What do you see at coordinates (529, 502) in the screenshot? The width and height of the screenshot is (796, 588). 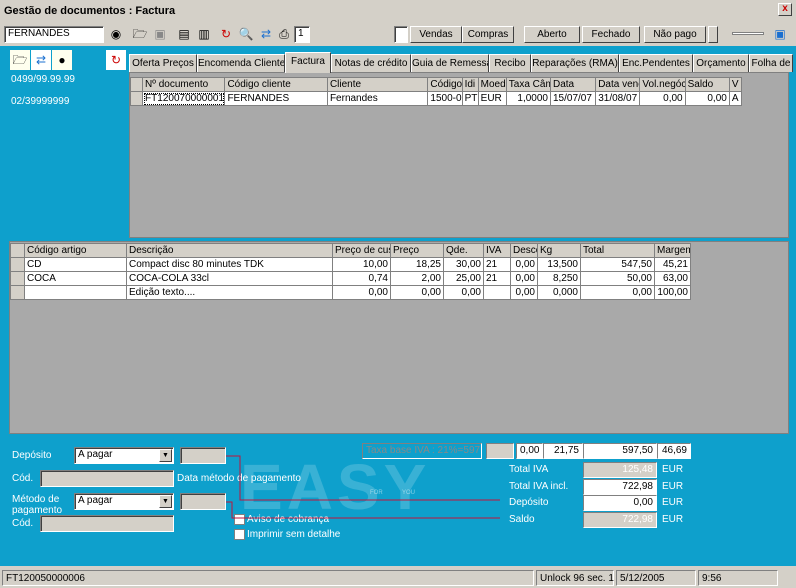 I see `deposito-total-label: Depósito` at bounding box center [529, 502].